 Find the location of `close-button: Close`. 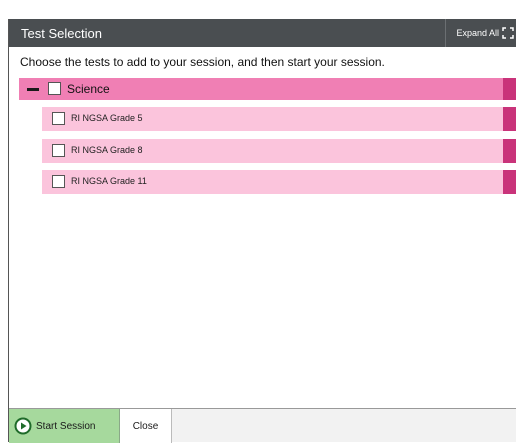

close-button: Close is located at coordinates (146, 426).